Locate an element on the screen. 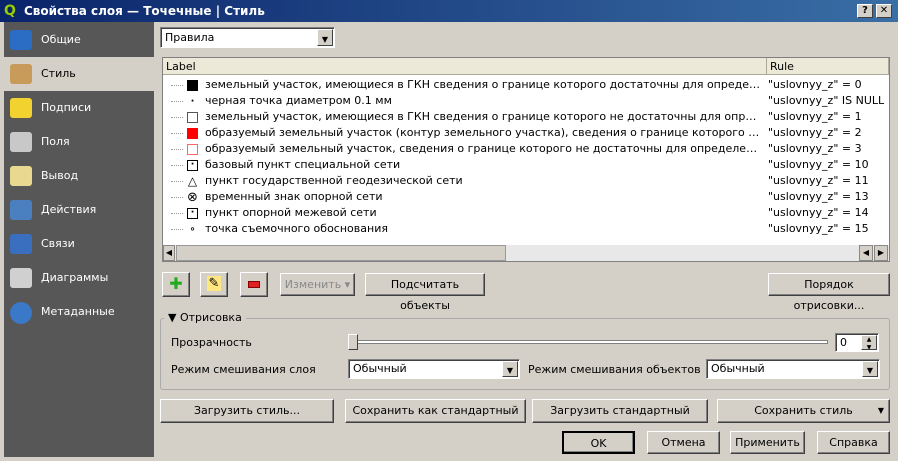  arrow-left-icon is located at coordinates (21, 244).